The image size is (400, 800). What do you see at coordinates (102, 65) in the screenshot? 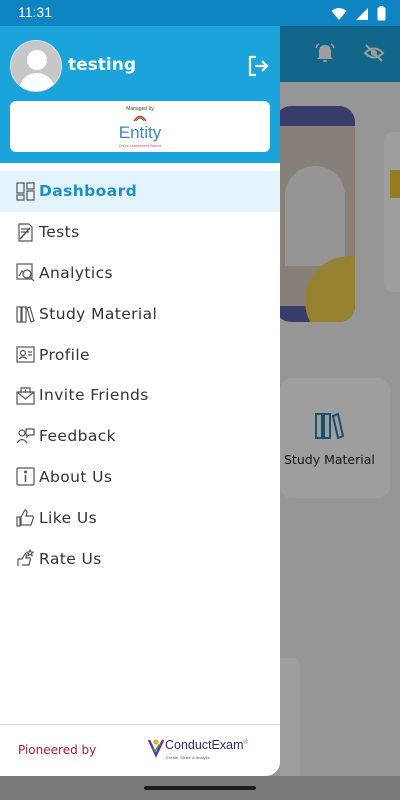
I see `username: testing` at bounding box center [102, 65].